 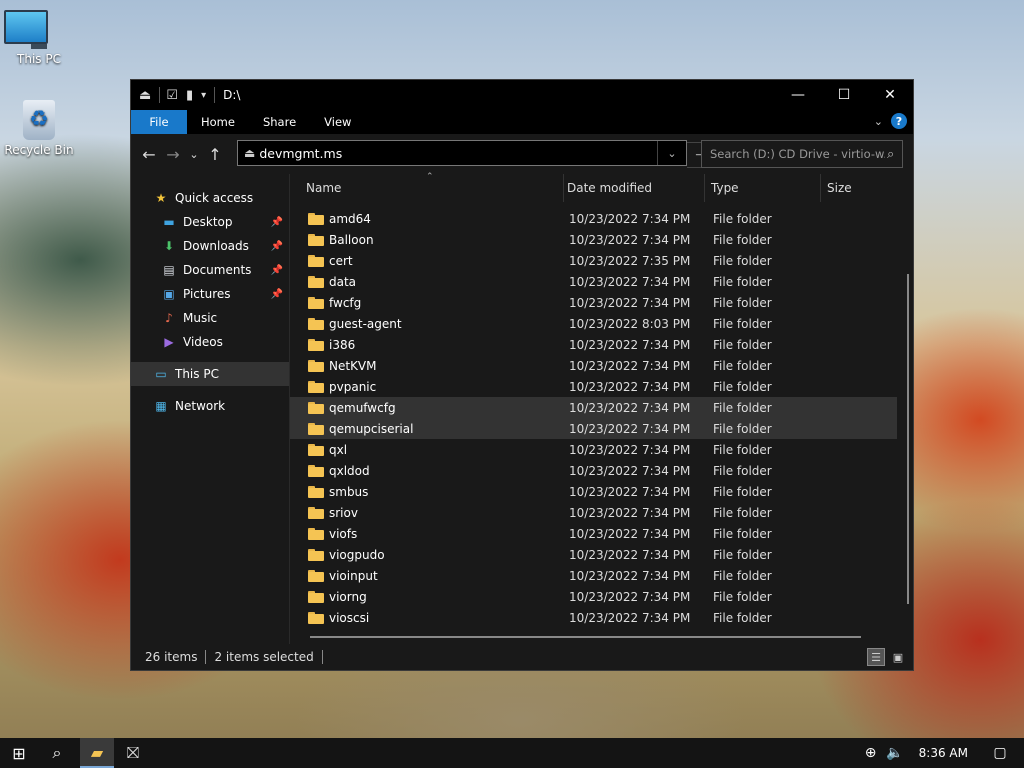 I want to click on back-arrow-icon: ←, so click(x=149, y=154).